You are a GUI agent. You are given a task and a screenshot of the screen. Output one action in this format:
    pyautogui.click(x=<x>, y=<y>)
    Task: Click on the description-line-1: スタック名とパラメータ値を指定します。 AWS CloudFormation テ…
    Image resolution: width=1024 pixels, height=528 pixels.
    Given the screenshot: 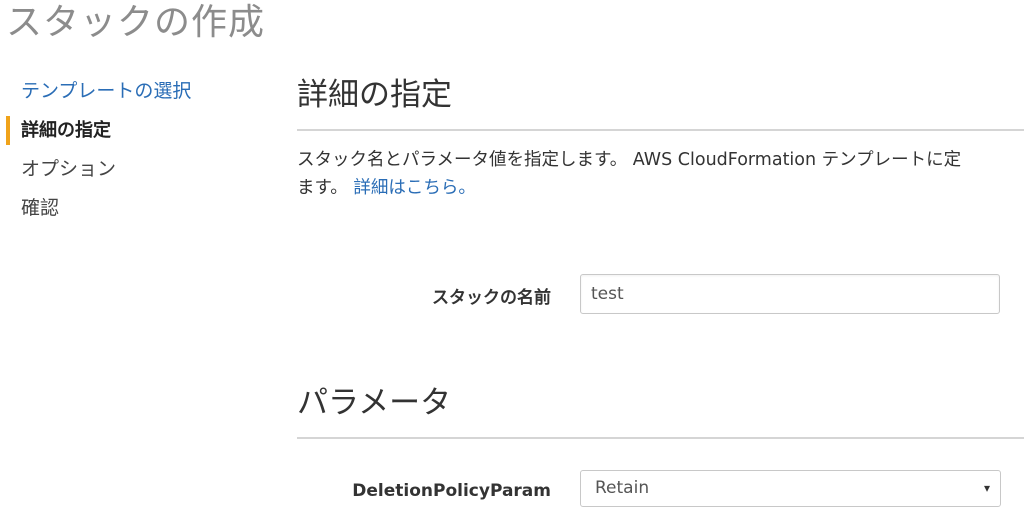 What is the action you would take?
    pyautogui.click(x=629, y=160)
    